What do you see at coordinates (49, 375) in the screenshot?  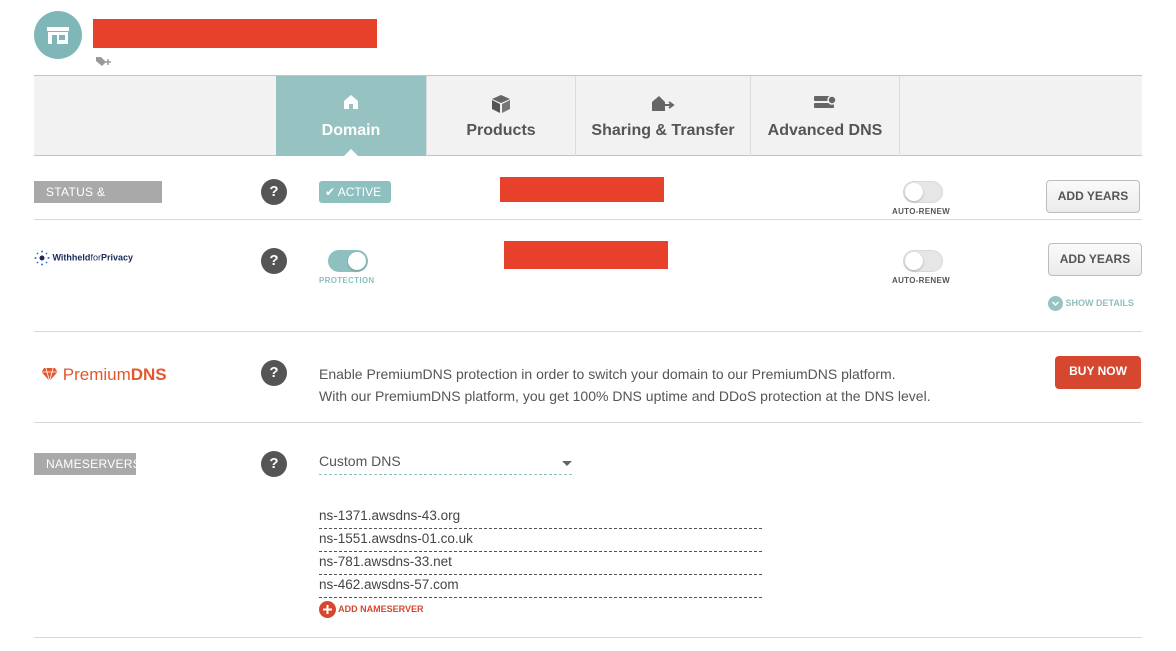 I see `diamond-icon` at bounding box center [49, 375].